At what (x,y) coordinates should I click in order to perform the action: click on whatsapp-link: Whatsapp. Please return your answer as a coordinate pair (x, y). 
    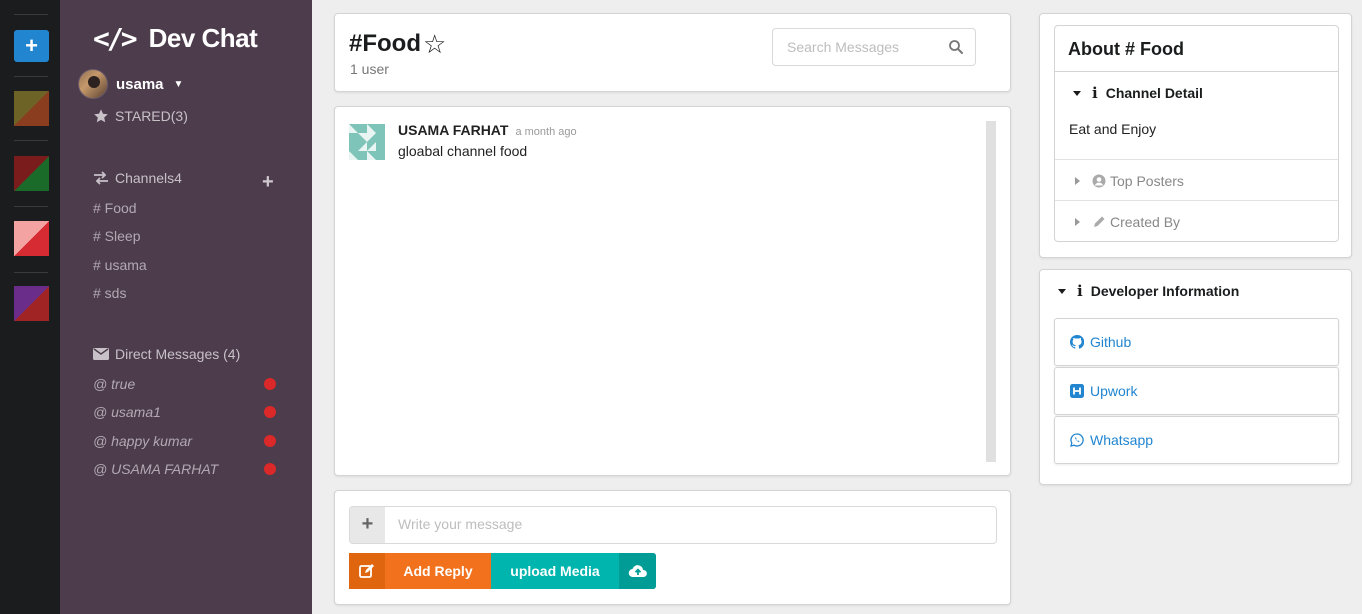
    Looking at the image, I should click on (1196, 440).